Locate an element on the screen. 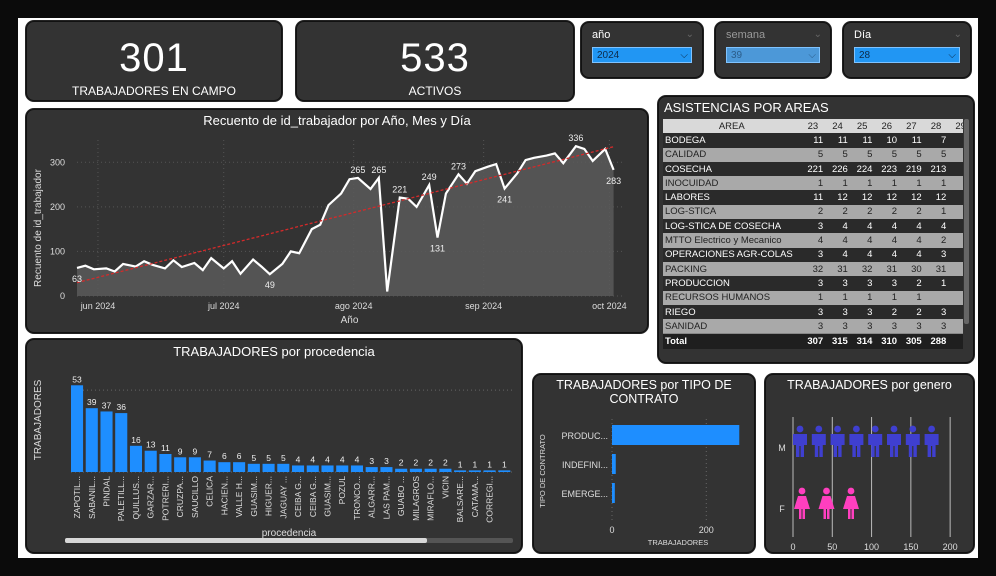  genero-chart: 0 50 100 150 200 M F is located at coordinates (869, 463).